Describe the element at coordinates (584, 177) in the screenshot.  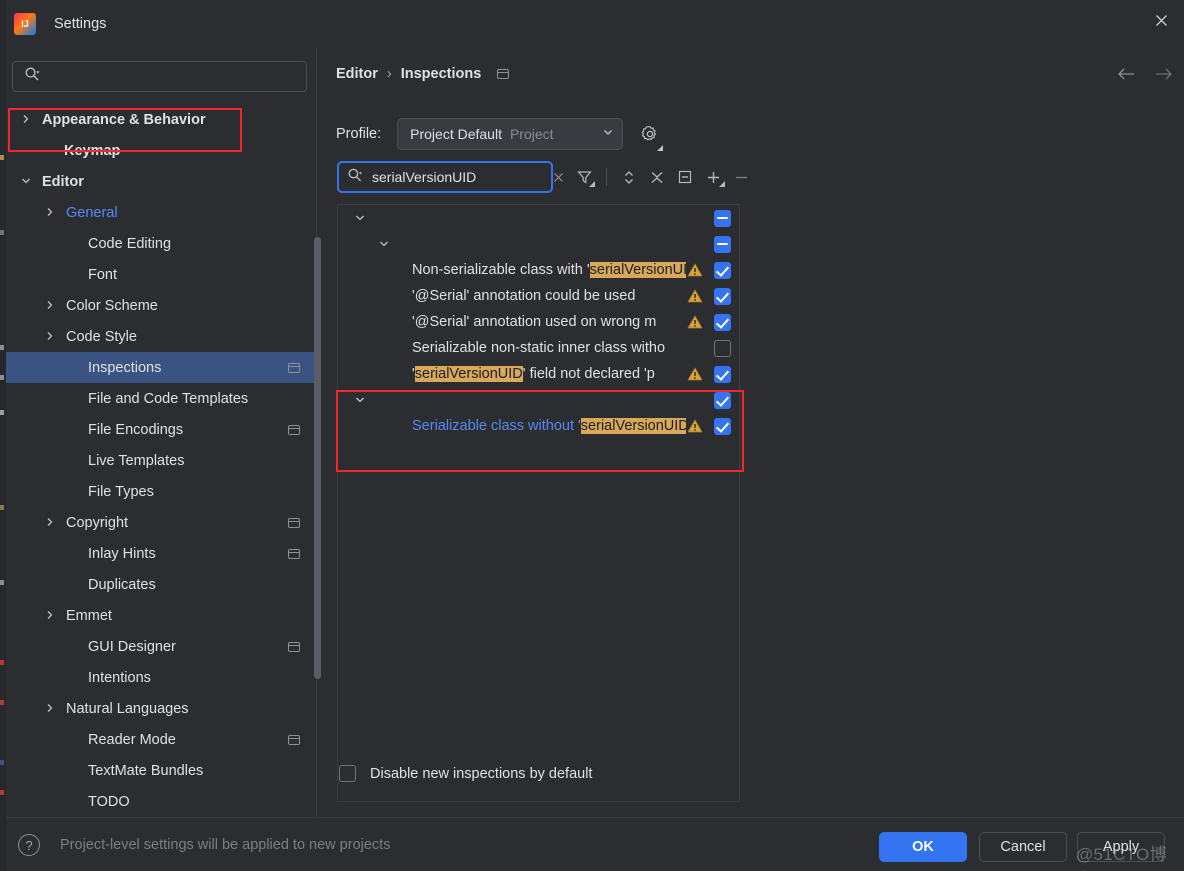
I see `filter-icon` at that location.